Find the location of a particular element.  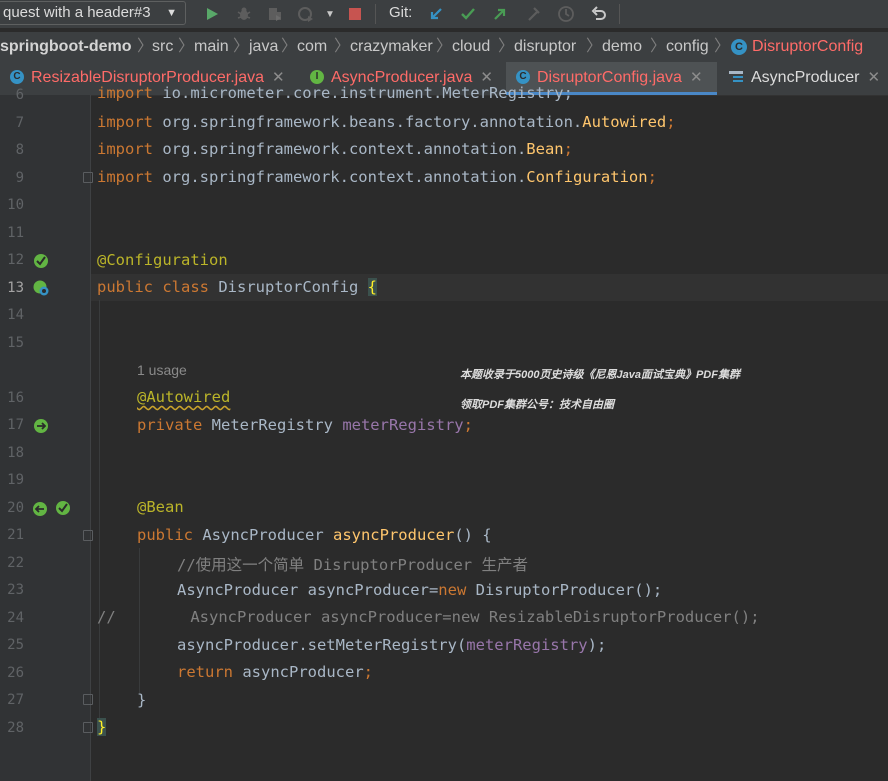

breadcrumb-item: src is located at coordinates (162, 47).